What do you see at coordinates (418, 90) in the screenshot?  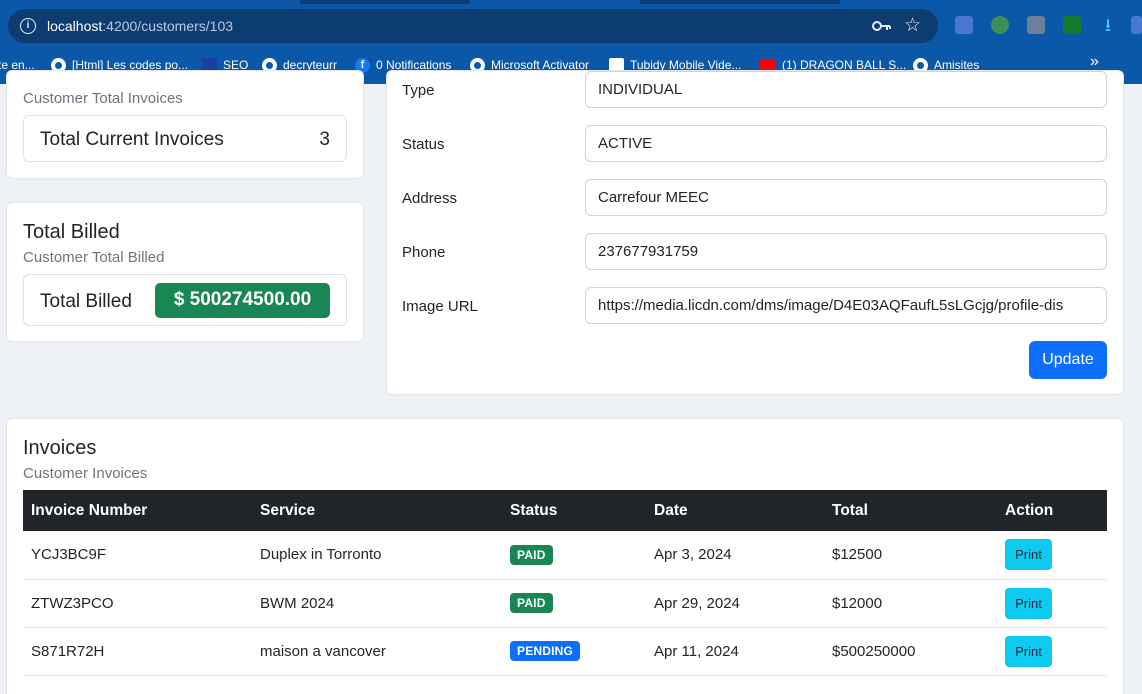 I see `type-label: Type` at bounding box center [418, 90].